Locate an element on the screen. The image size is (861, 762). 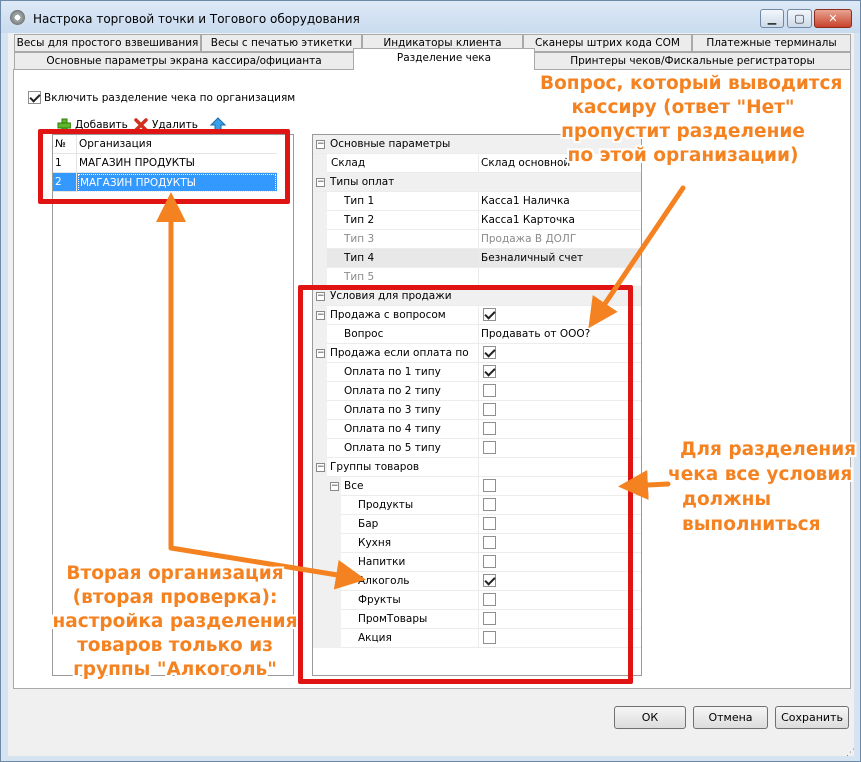
tab-label: Принтеры чеков/Фискальные регистраторы is located at coordinates (692, 61).